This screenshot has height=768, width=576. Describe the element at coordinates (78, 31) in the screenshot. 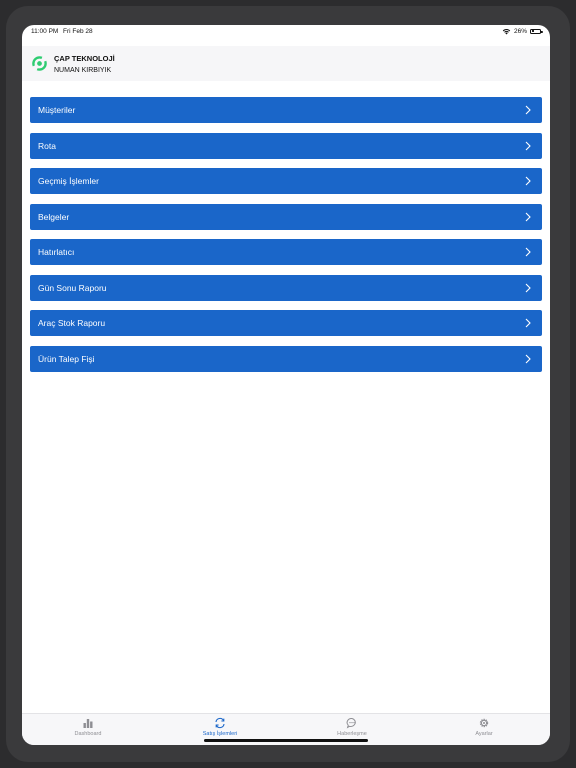

I see `status-date: Fri Feb 28` at that location.